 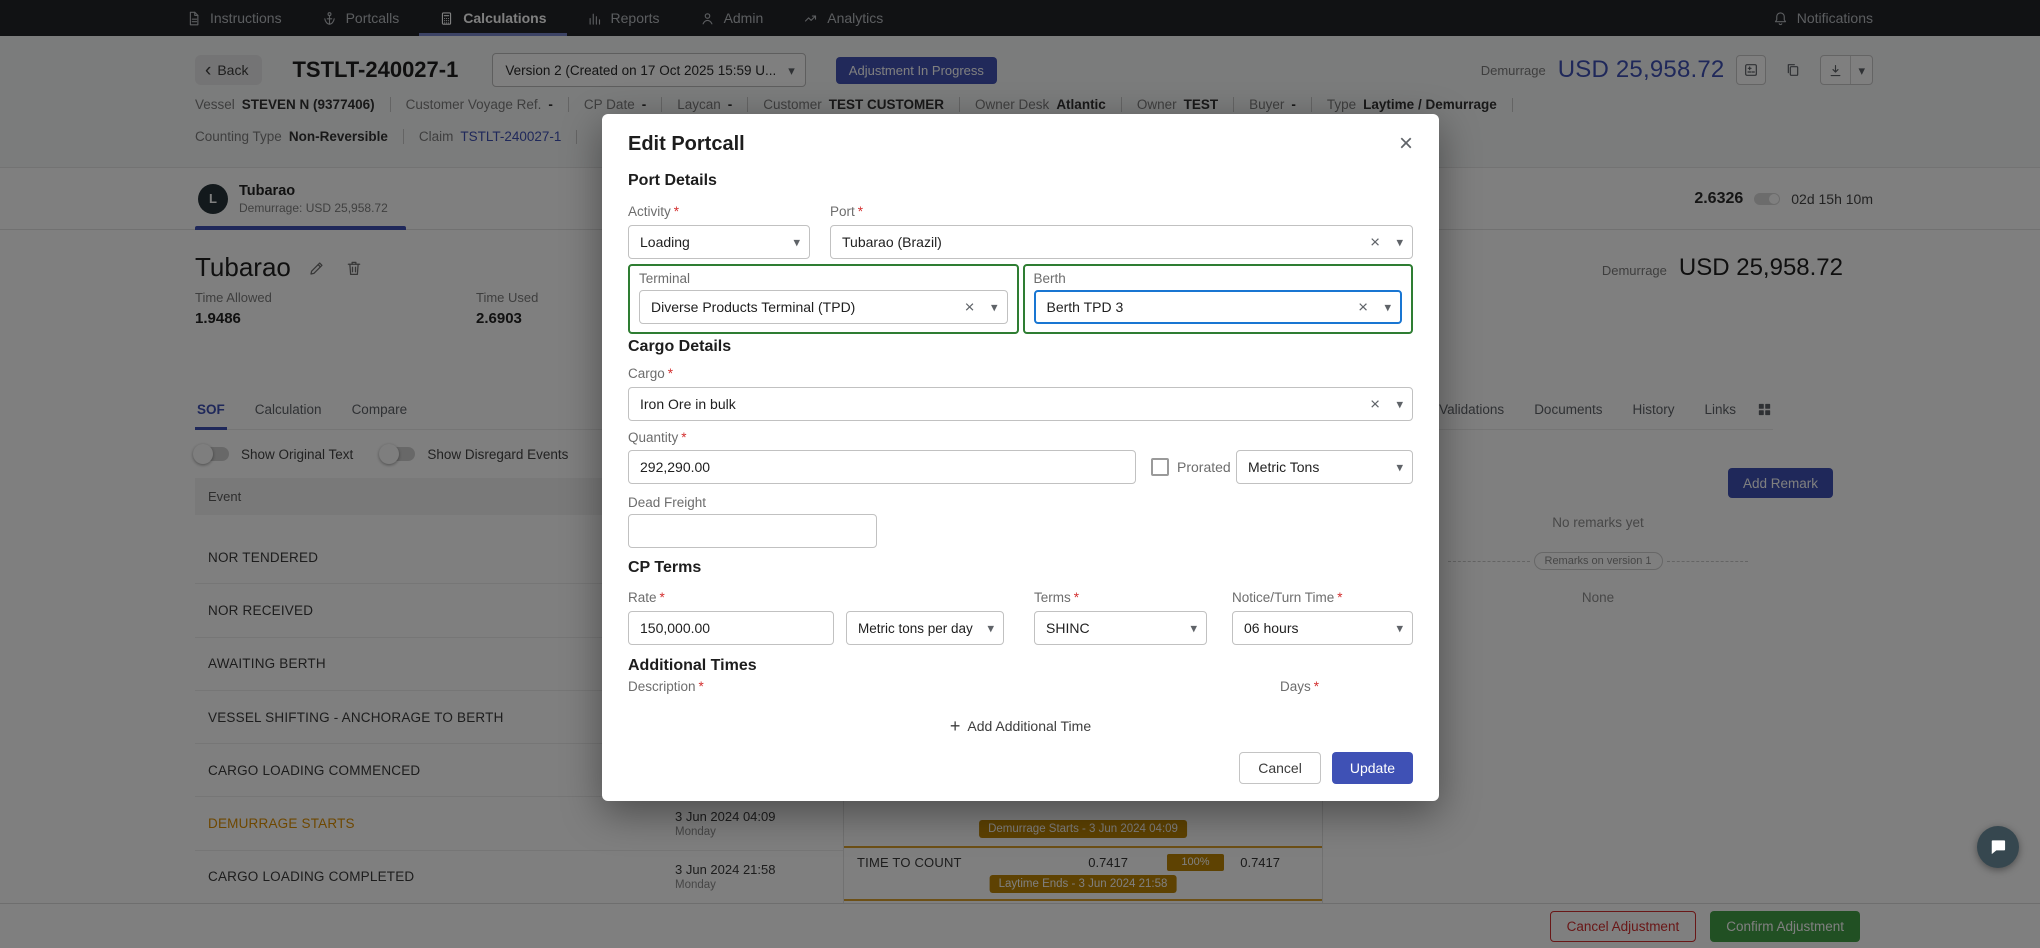 I want to click on rate-input, so click(x=731, y=628).